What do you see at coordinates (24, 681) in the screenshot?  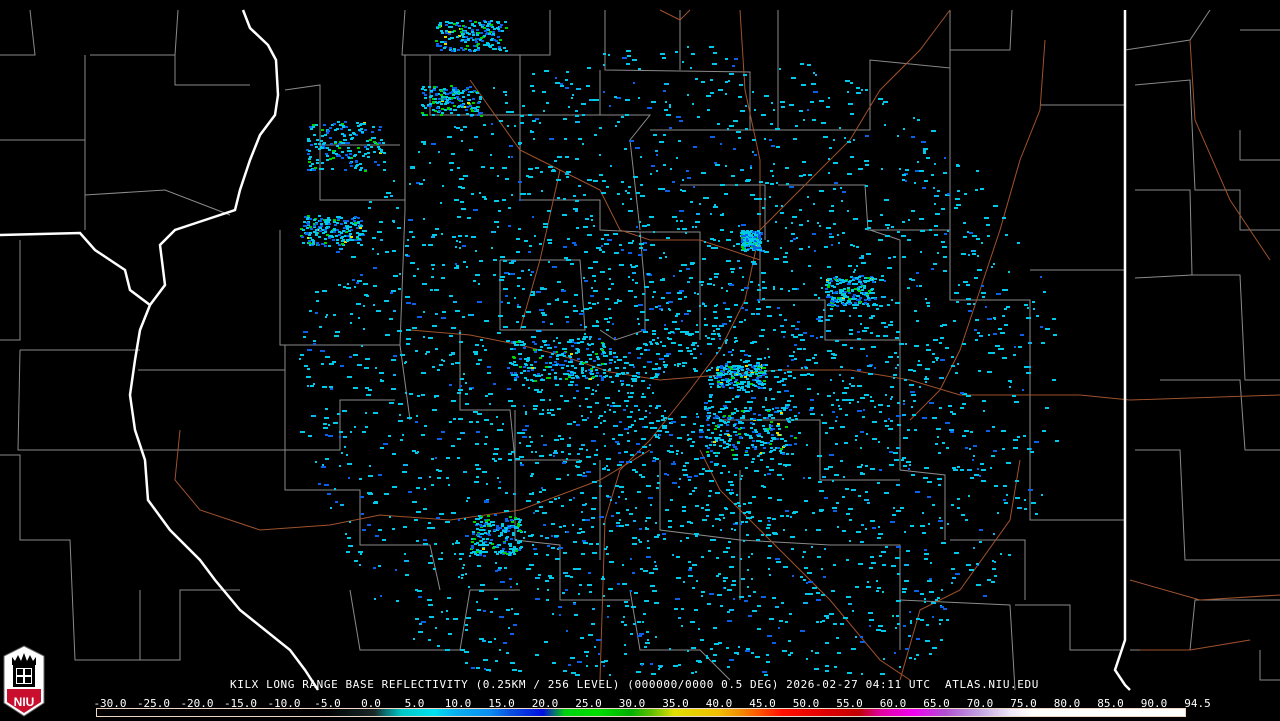 I see `niu-logo: NIU` at bounding box center [24, 681].